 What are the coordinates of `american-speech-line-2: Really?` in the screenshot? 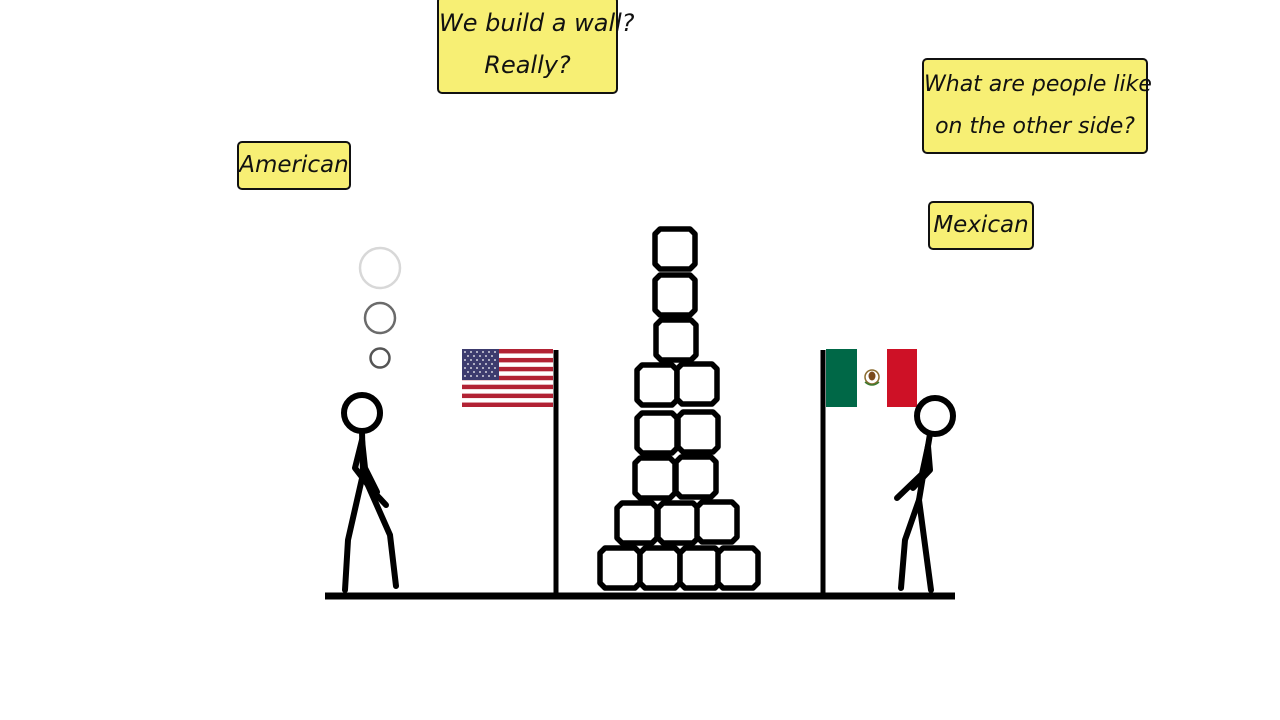 It's located at (527, 65).